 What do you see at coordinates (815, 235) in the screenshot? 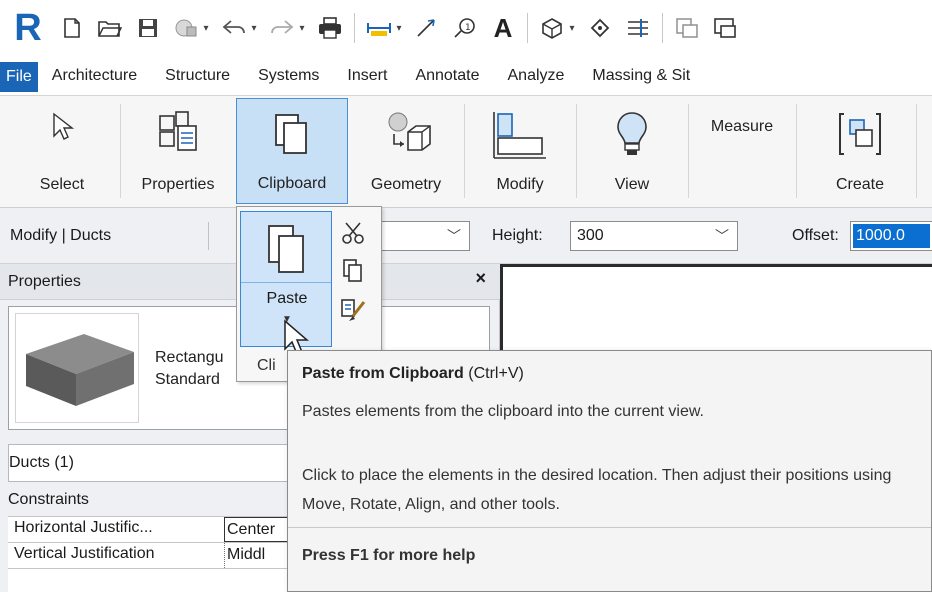
I see `offset-label: Offset:` at bounding box center [815, 235].